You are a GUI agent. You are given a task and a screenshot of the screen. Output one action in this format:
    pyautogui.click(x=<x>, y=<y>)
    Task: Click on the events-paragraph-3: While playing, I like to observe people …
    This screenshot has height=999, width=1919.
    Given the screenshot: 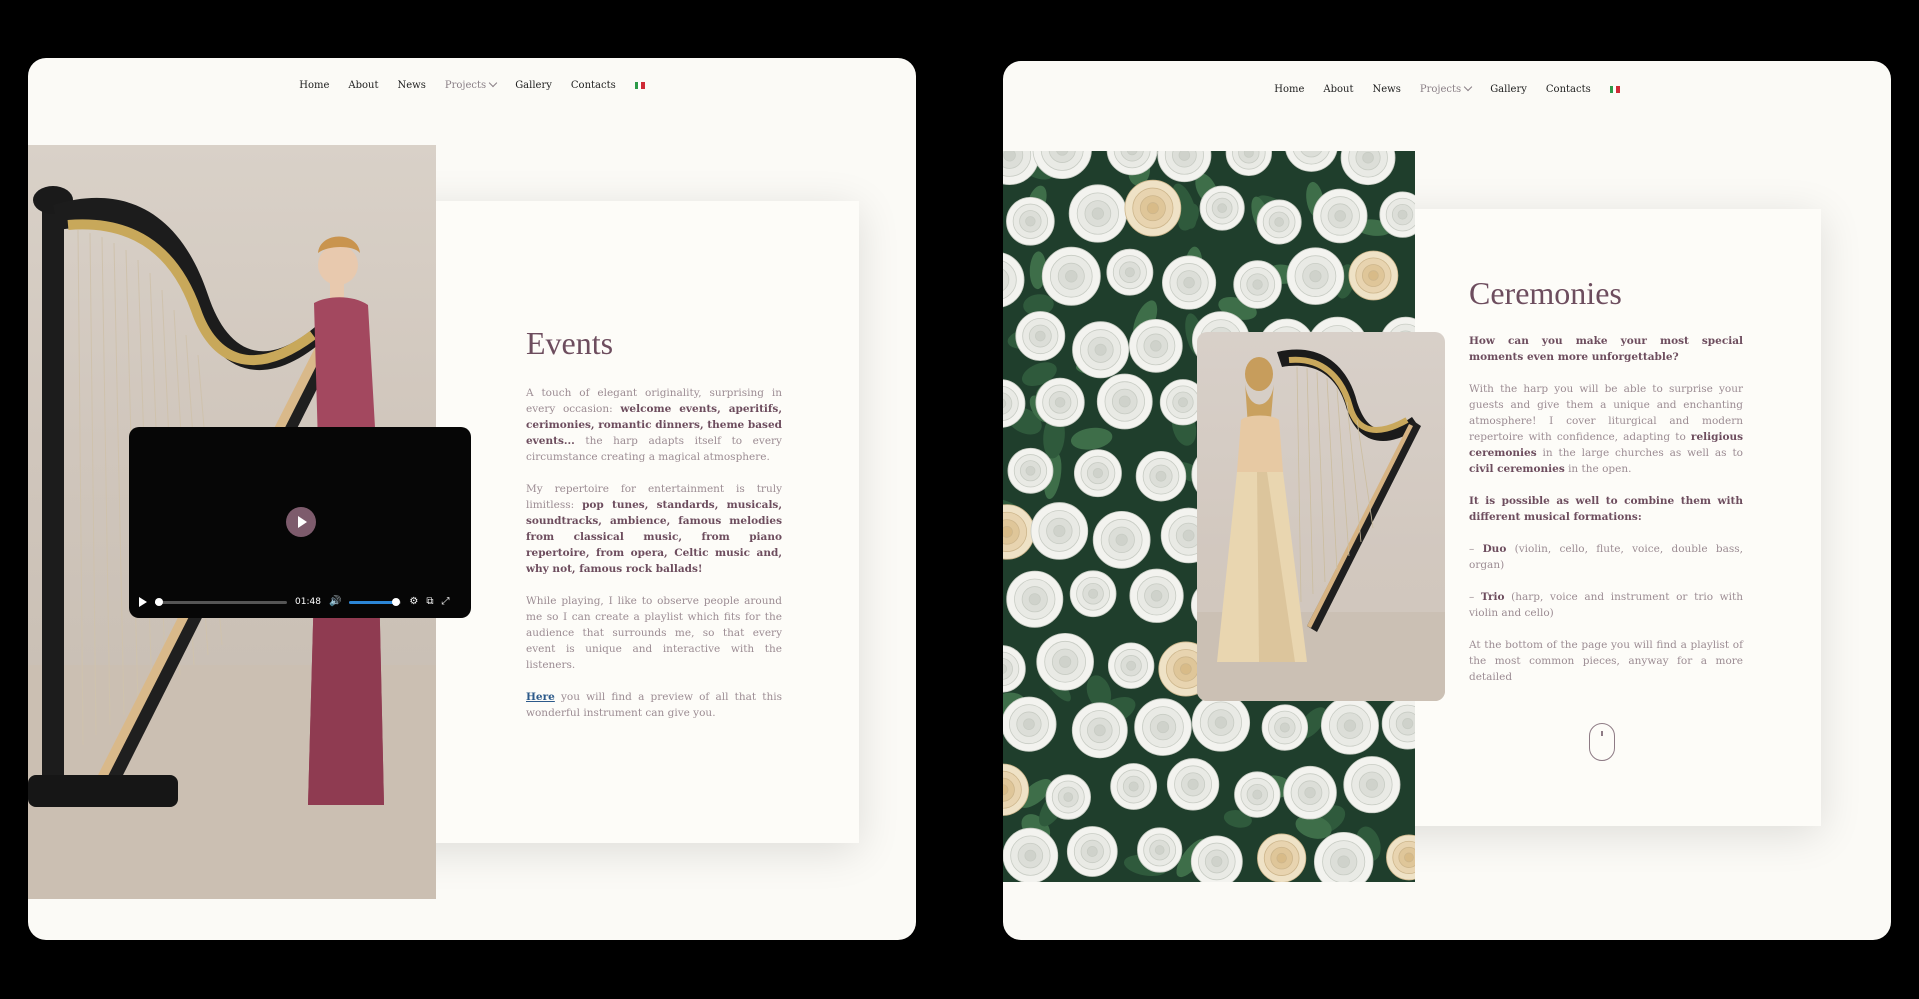 What is the action you would take?
    pyautogui.click(x=654, y=633)
    